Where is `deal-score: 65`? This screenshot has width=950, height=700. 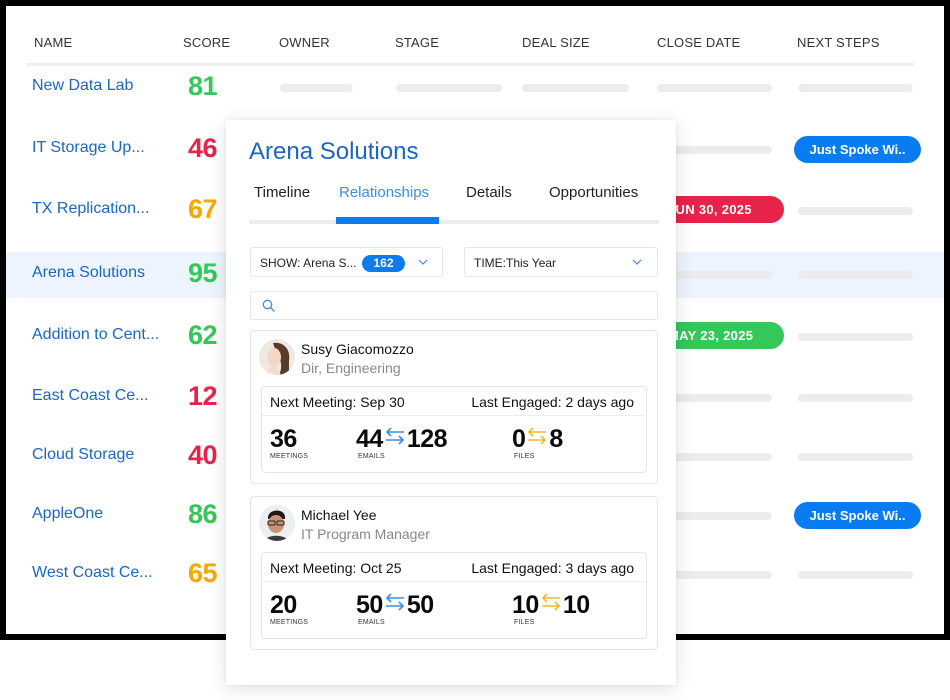
deal-score: 65 is located at coordinates (203, 573).